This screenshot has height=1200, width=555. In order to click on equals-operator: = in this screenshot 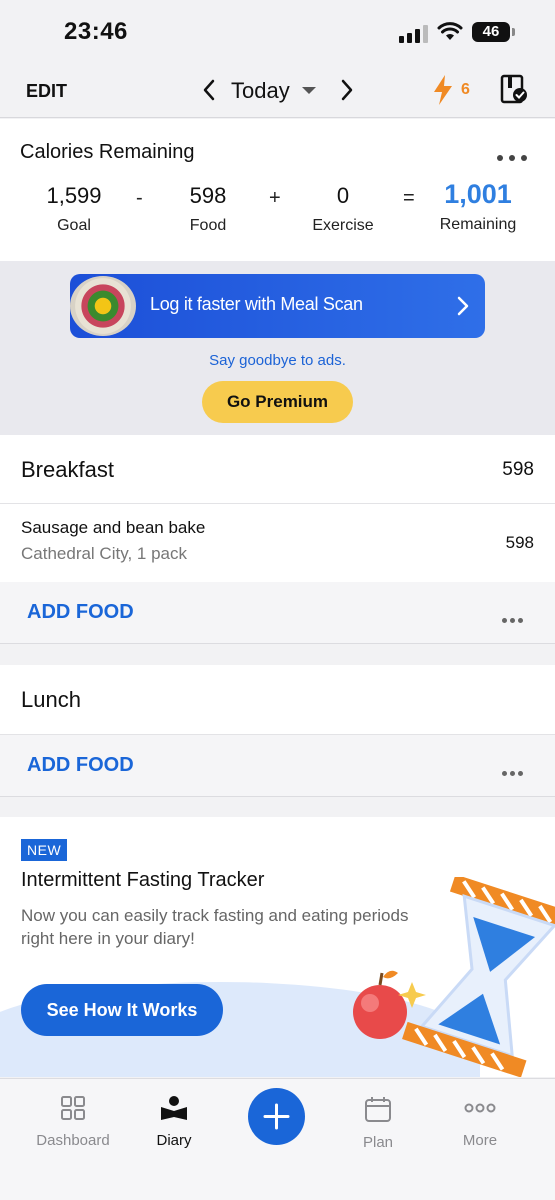, I will do `click(409, 198)`.